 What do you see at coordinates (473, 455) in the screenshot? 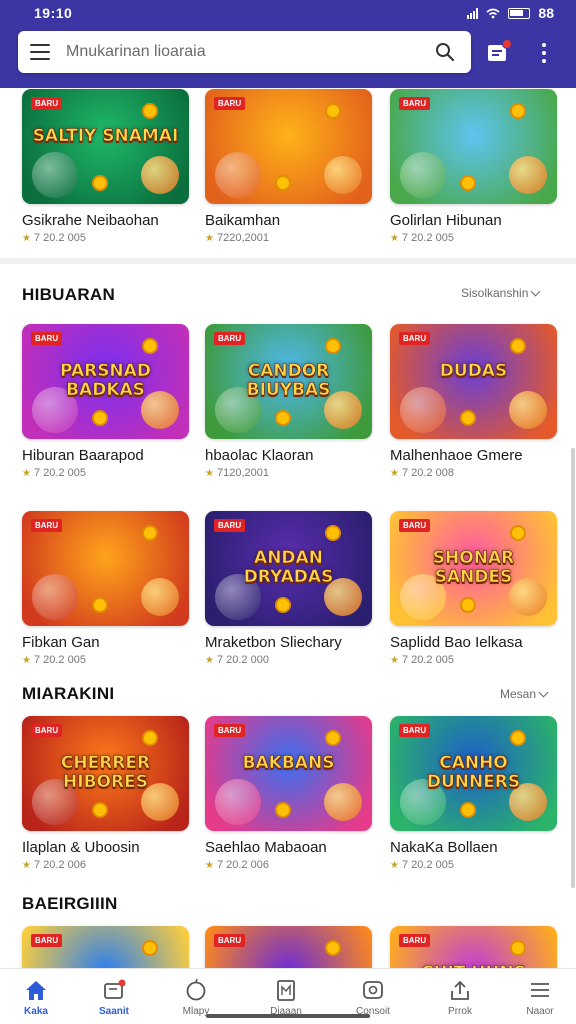
I see `game-title: Malhenhaoe Gmere` at bounding box center [473, 455].